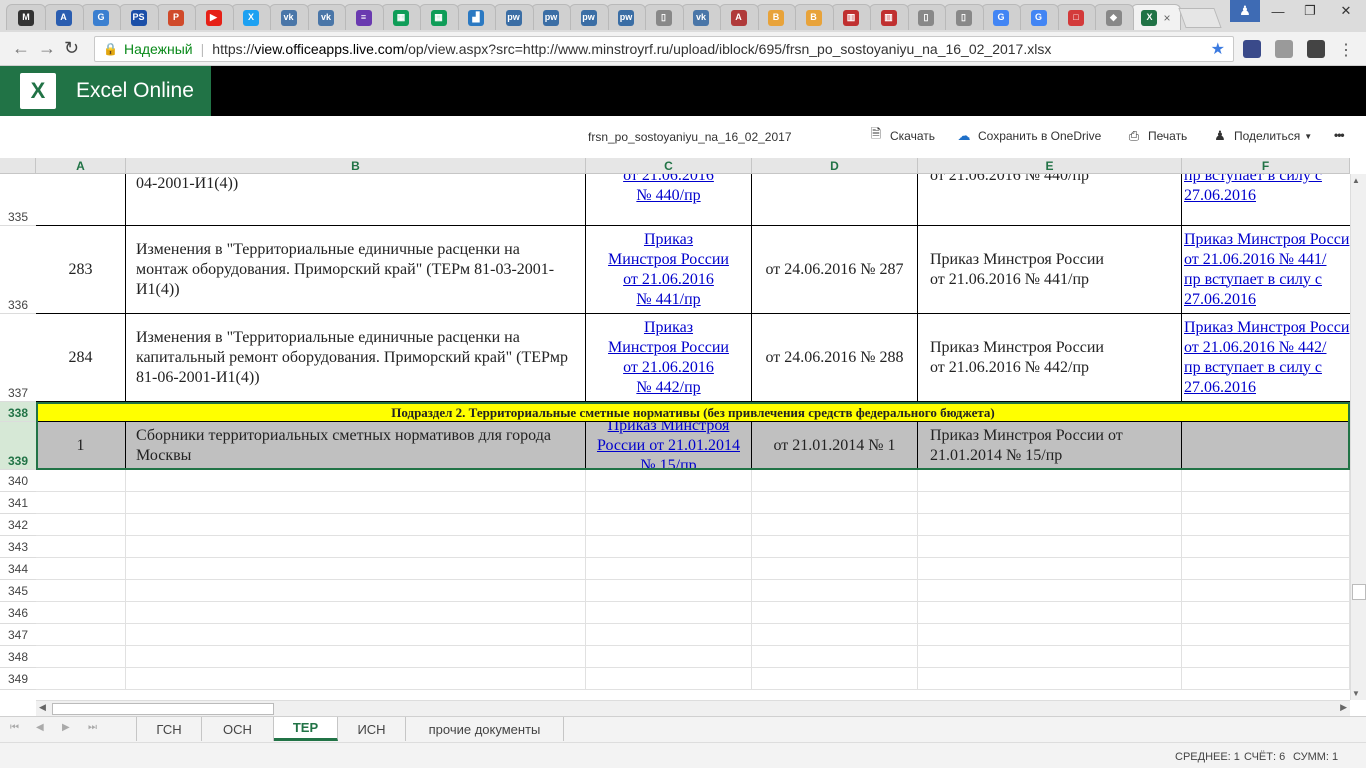 This screenshot has width=1366, height=768. I want to click on row-header: 337, so click(18, 358).